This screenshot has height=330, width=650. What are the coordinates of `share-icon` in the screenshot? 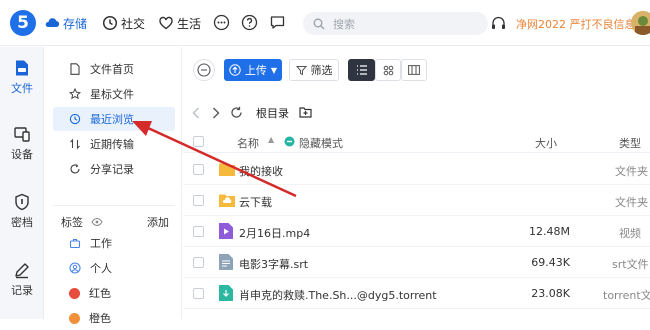 It's located at (75, 169).